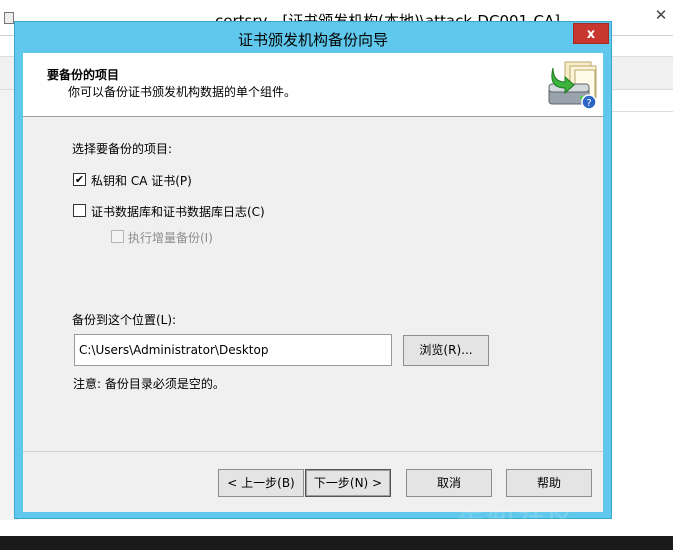  Describe the element at coordinates (449, 483) in the screenshot. I see `cancel-button: 取消` at that location.